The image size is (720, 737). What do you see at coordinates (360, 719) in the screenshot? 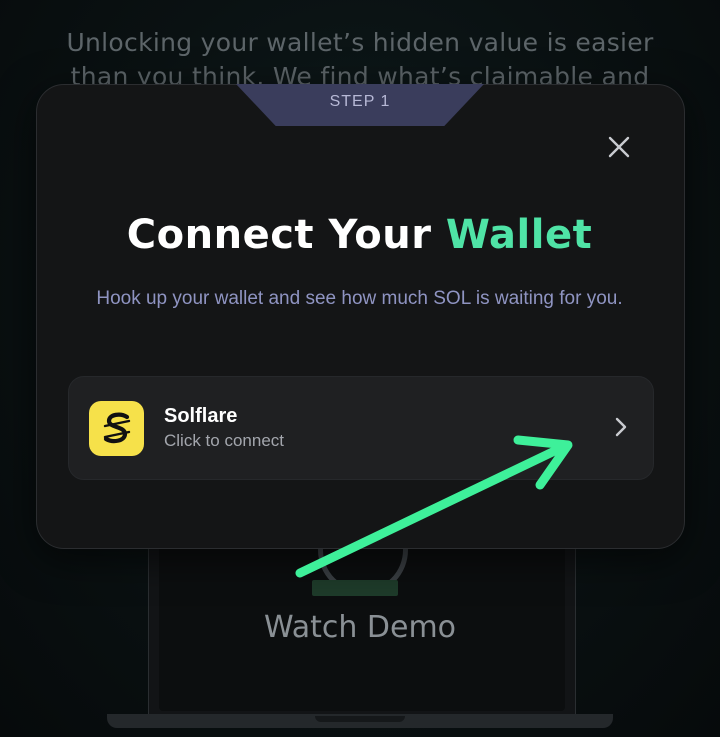
I see `laptop-notch` at bounding box center [360, 719].